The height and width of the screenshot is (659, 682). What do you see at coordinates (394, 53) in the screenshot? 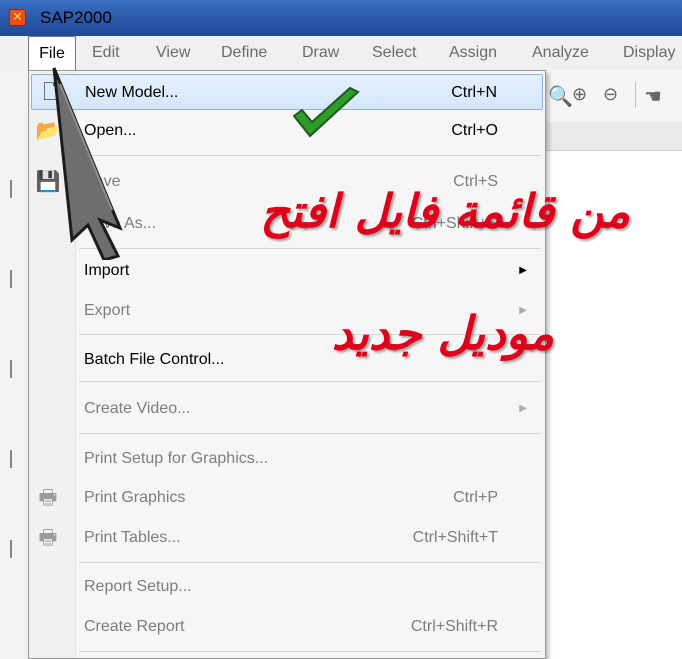
I see `menu-select: Select` at bounding box center [394, 53].